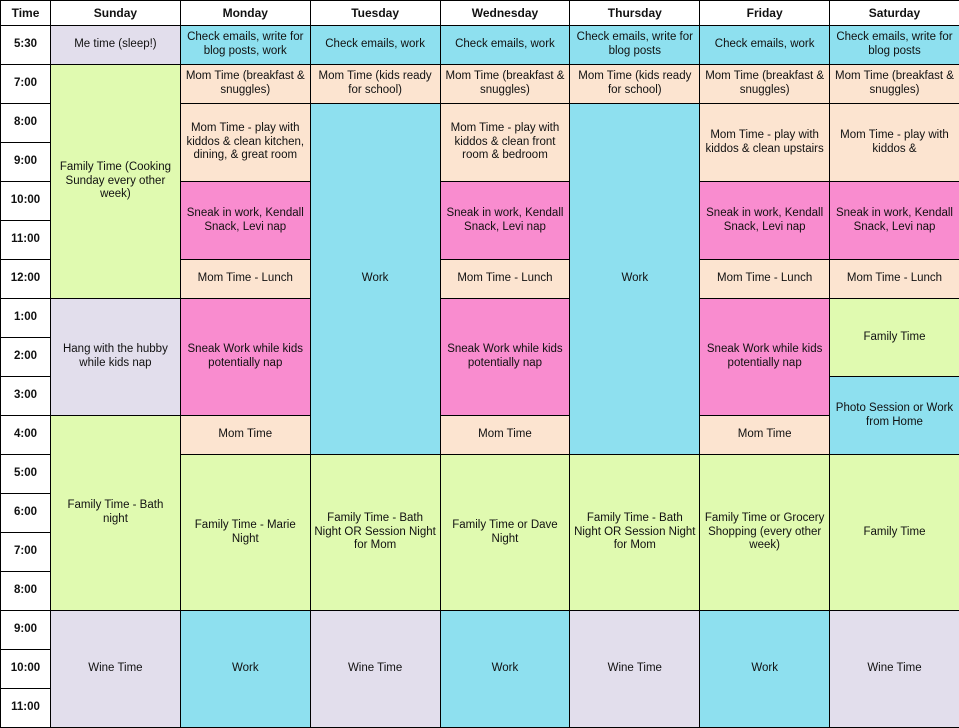  Describe the element at coordinates (116, 669) in the screenshot. I see `schedule-cell-sunday-9-00: Wine Time` at that location.